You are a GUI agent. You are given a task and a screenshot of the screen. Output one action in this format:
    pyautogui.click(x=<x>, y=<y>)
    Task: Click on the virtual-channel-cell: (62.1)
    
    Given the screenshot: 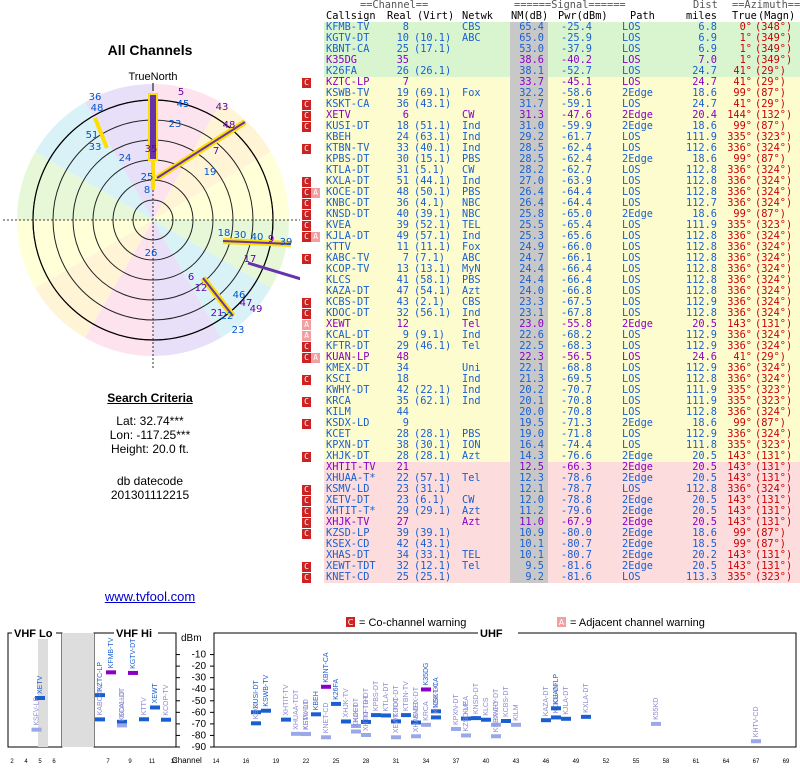 What is the action you would take?
    pyautogui.click(x=433, y=401)
    